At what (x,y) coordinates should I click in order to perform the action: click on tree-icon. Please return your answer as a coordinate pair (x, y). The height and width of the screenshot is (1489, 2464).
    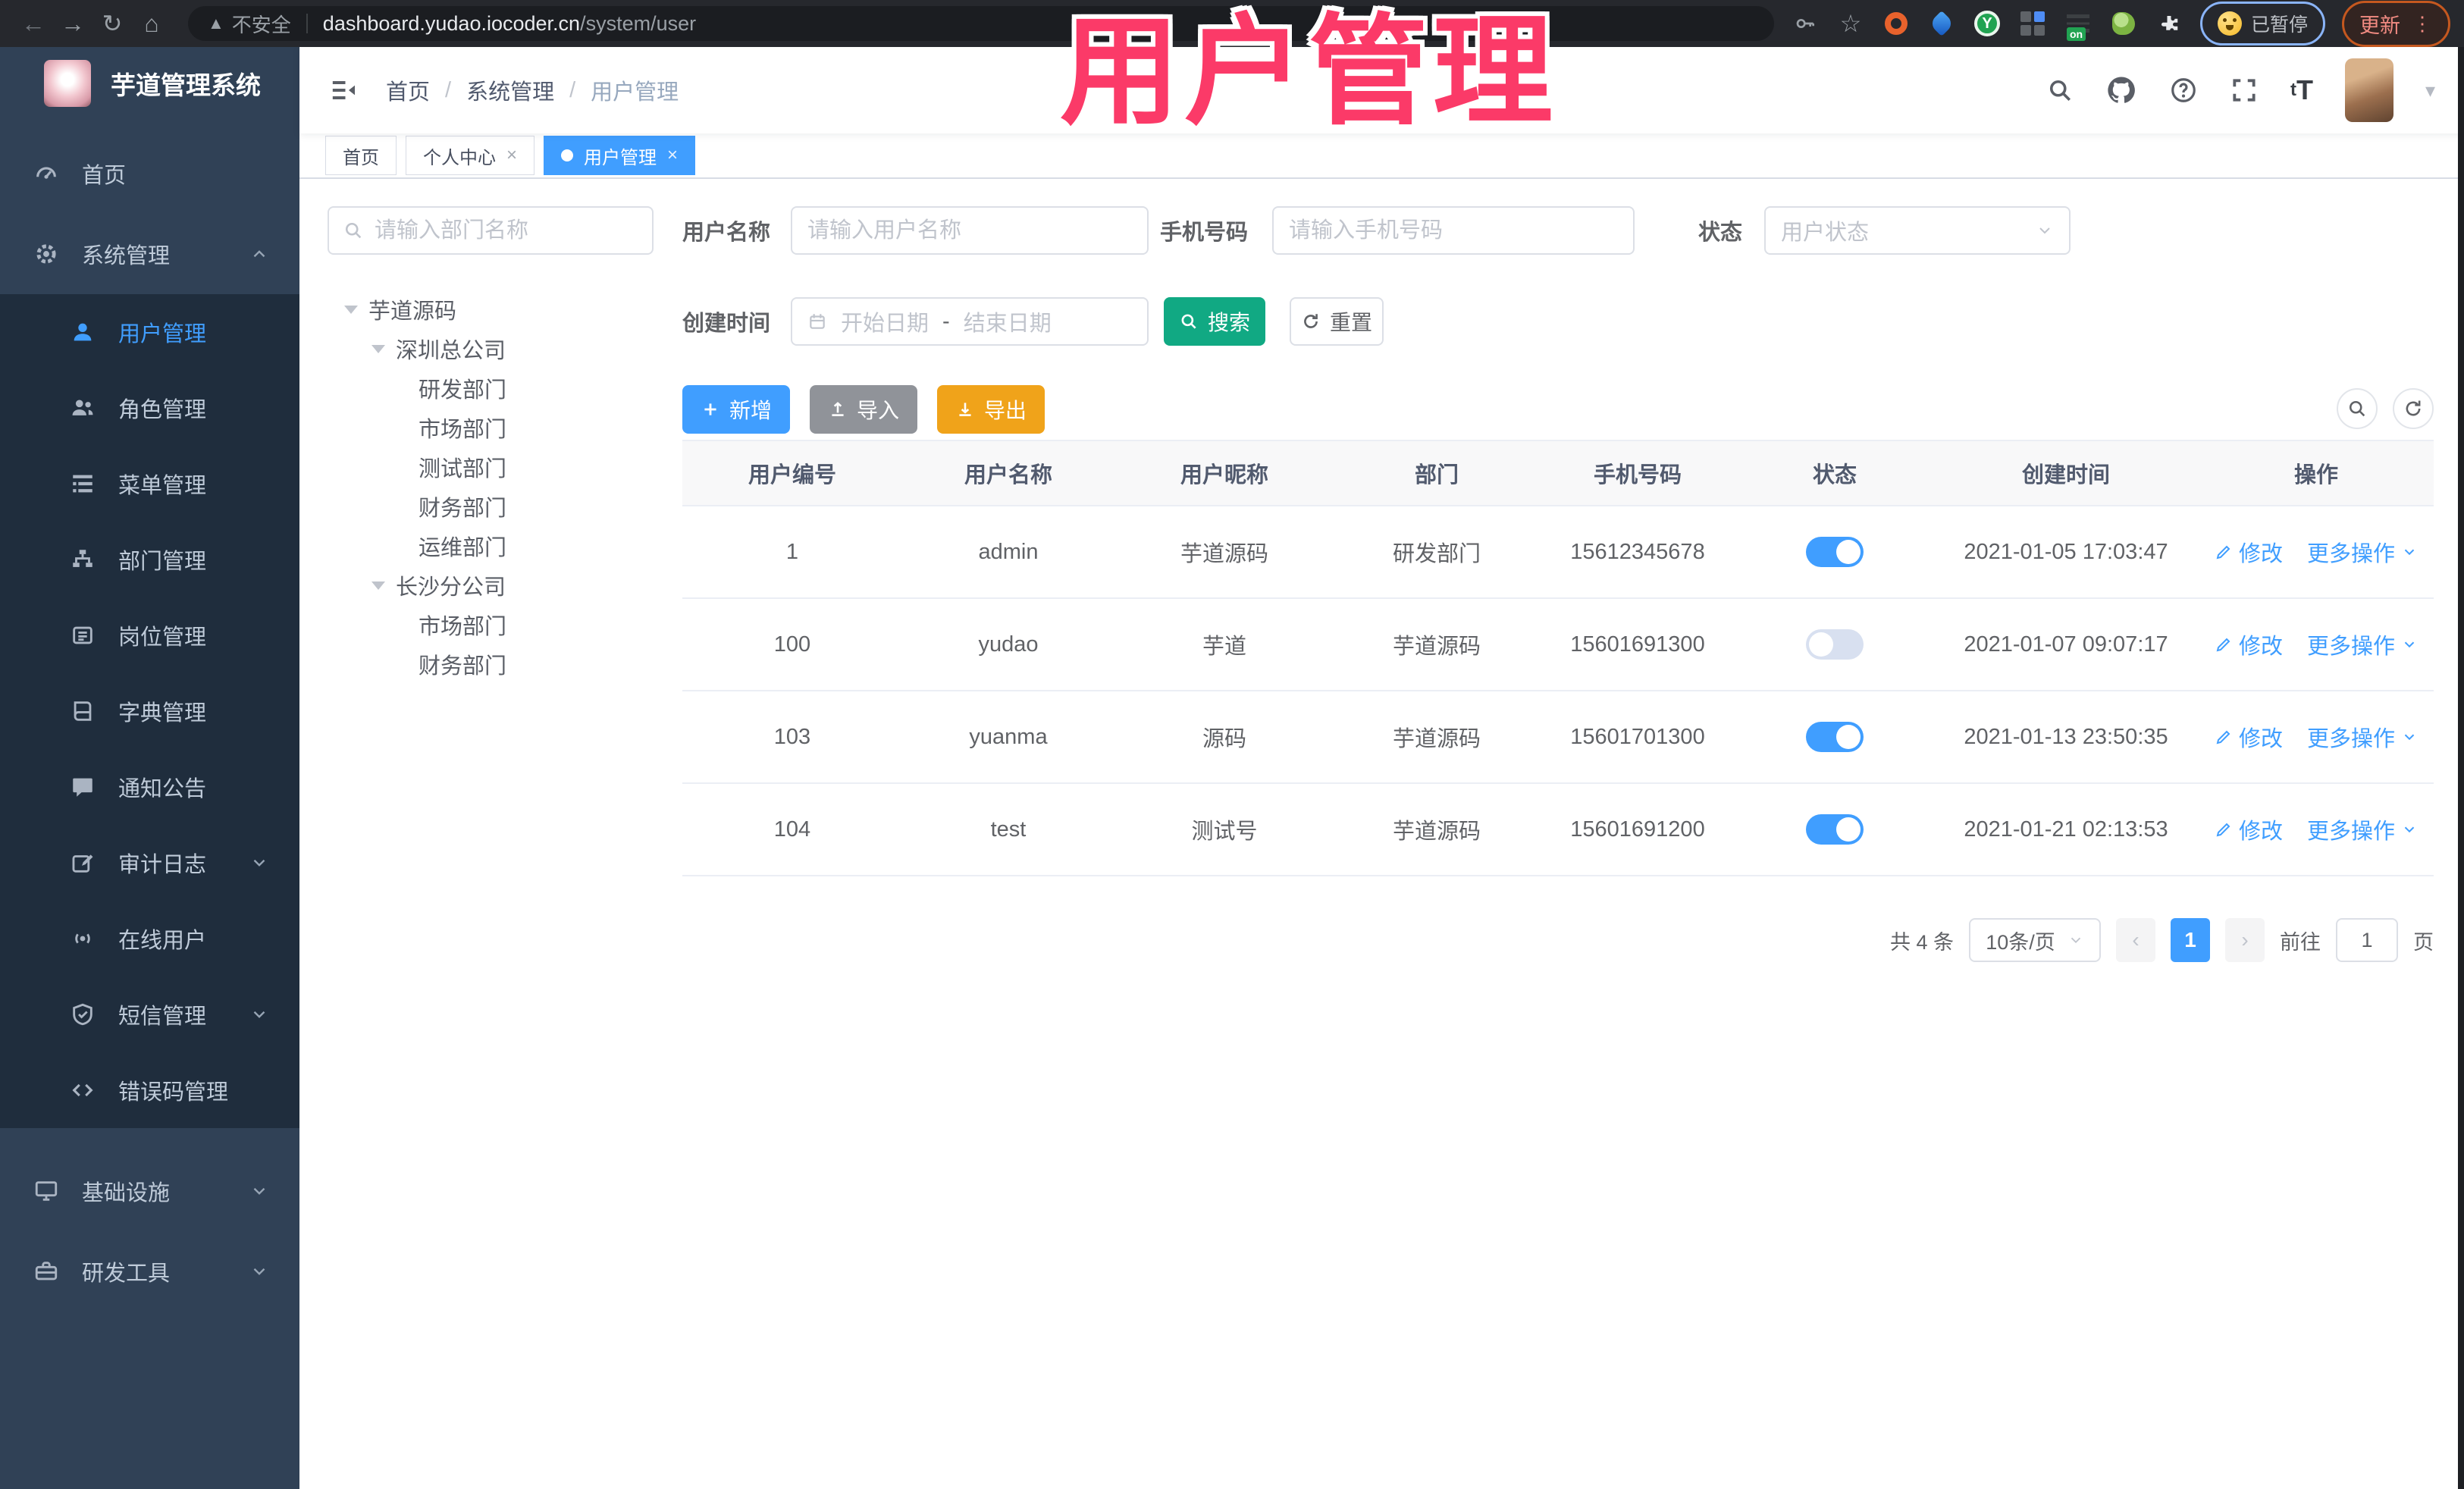
    Looking at the image, I should click on (83, 559).